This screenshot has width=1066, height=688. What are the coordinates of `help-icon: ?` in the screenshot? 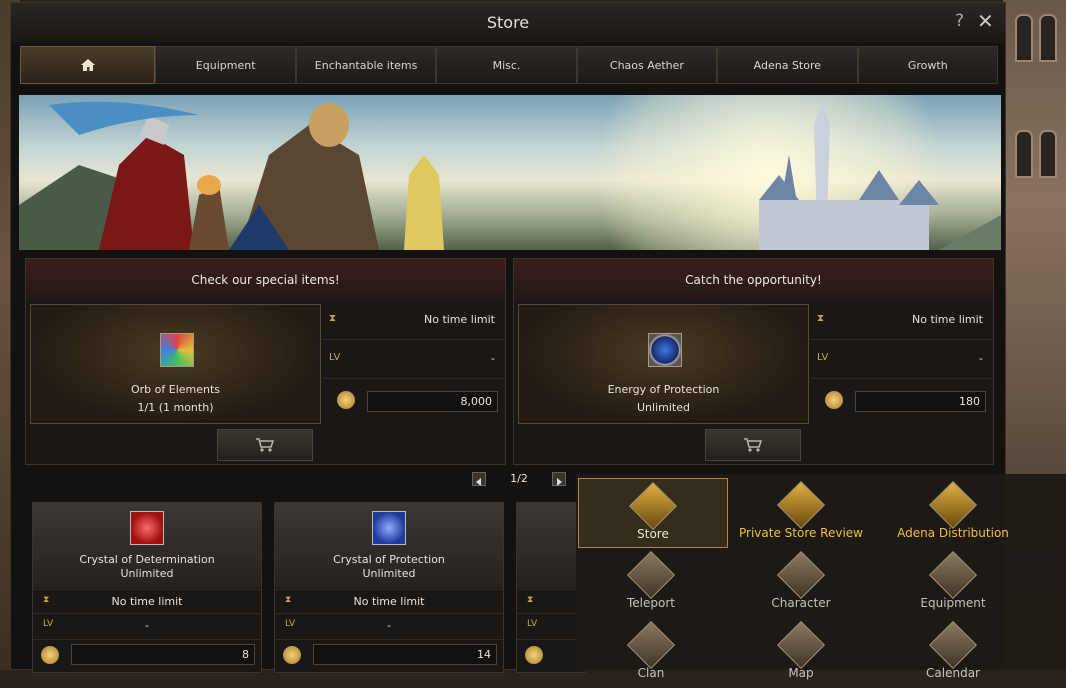 It's located at (959, 21).